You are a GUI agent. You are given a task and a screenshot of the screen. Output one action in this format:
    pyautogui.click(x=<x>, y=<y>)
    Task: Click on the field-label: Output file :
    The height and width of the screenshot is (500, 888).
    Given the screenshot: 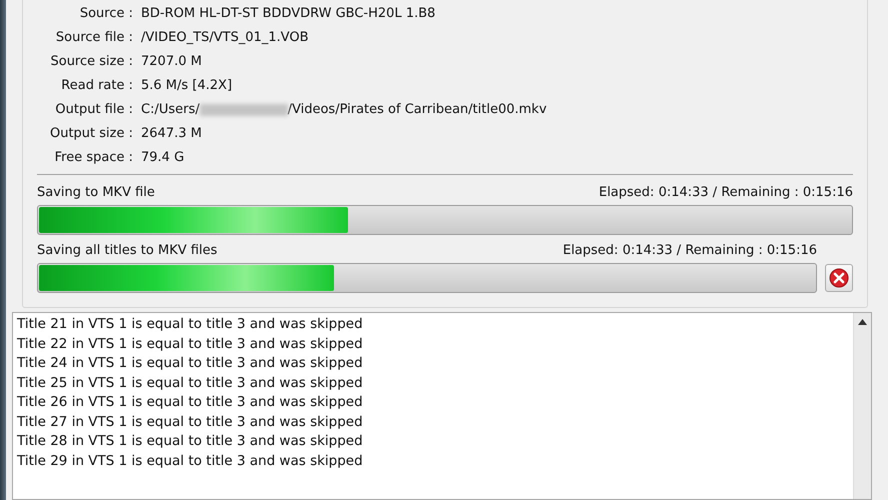 What is the action you would take?
    pyautogui.click(x=94, y=110)
    